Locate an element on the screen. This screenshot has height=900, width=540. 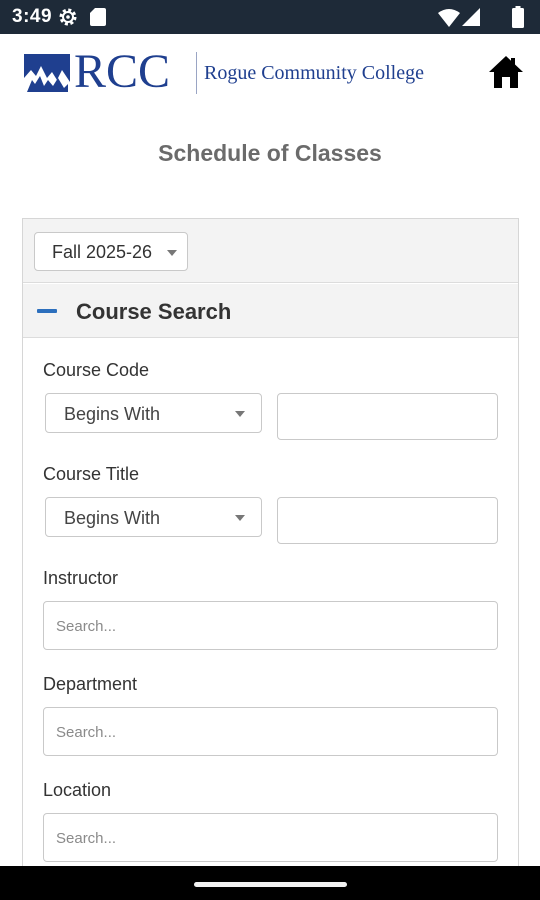
page-title: Schedule of Classes is located at coordinates (270, 153).